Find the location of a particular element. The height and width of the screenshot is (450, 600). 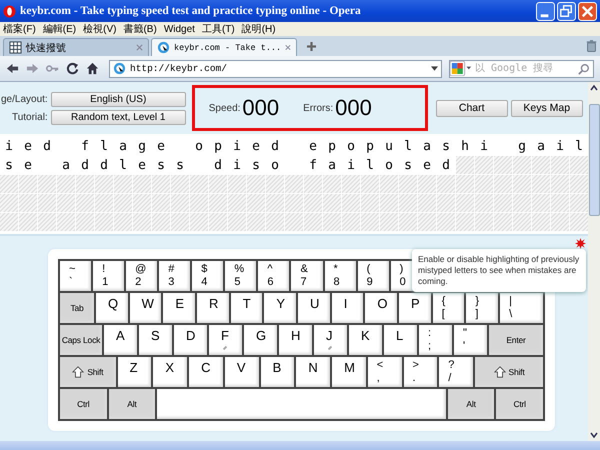

google-icon is located at coordinates (461, 68).